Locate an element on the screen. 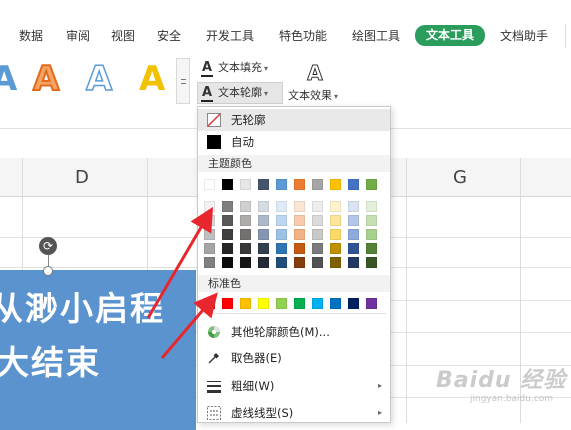  annotation-arrow-theme-colors is located at coordinates (180, 262).